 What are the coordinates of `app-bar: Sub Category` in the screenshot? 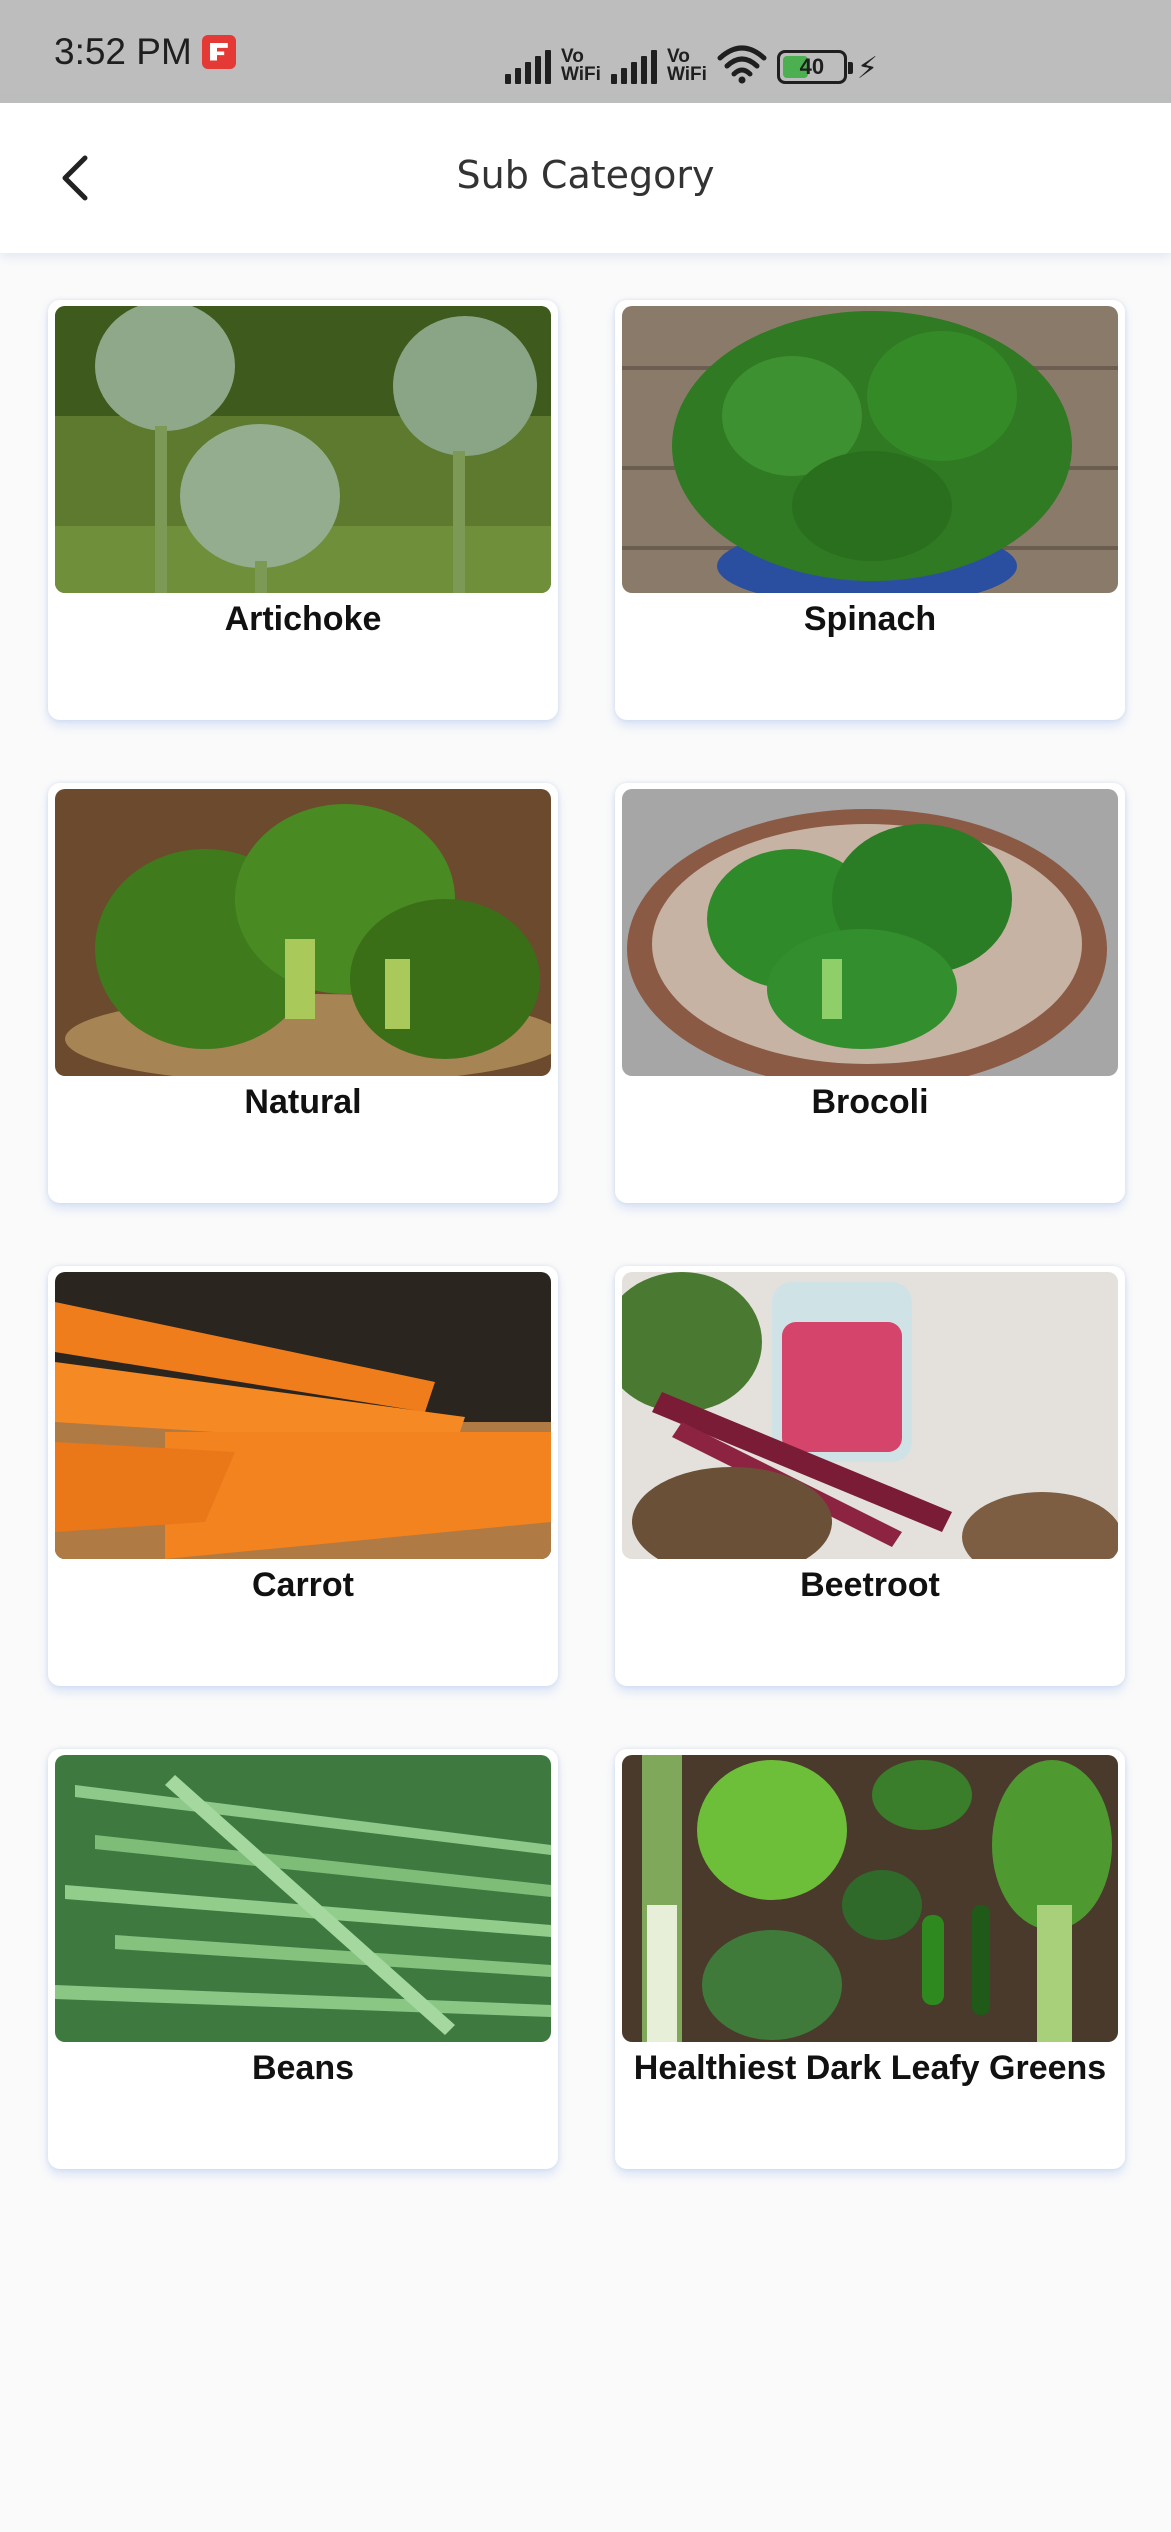 It's located at (585, 178).